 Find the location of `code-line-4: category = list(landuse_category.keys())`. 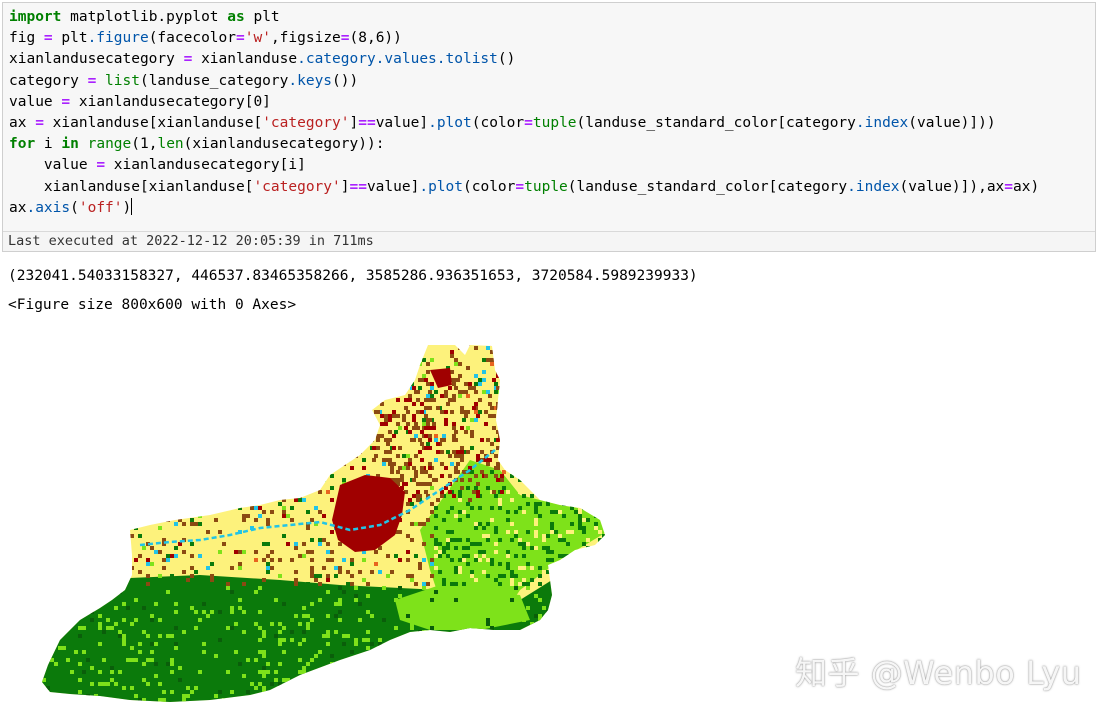

code-line-4: category = list(landuse_category.keys()) is located at coordinates (184, 80).